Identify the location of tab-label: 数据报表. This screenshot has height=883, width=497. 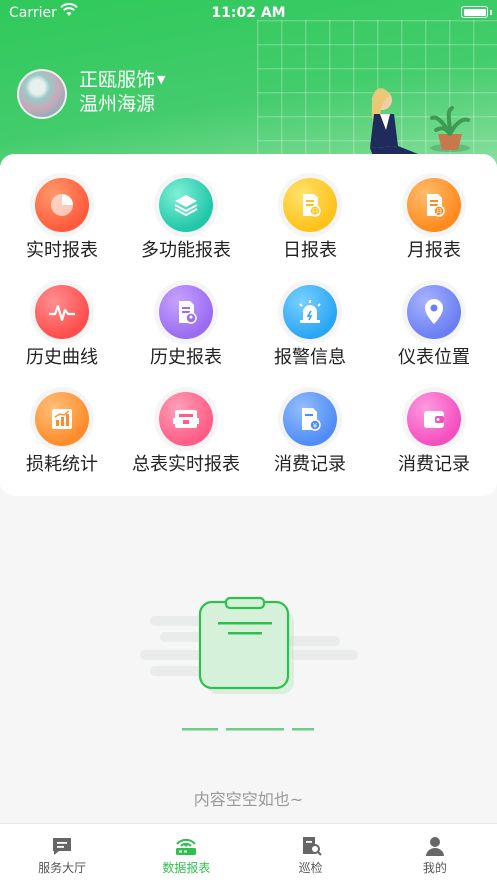
(186, 868).